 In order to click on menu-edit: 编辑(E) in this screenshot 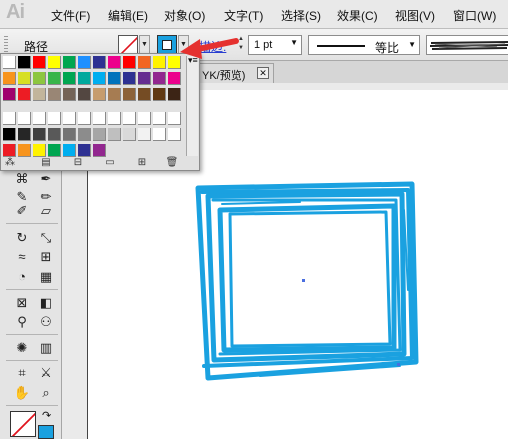, I will do `click(128, 15)`.